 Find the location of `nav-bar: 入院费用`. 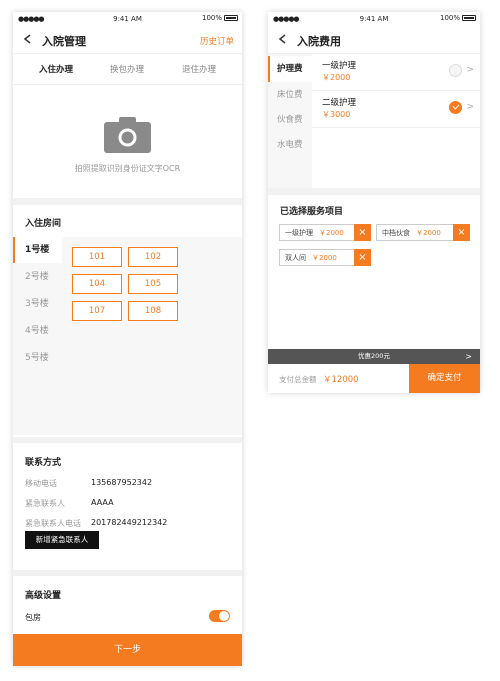

nav-bar: 入院费用 is located at coordinates (374, 40).